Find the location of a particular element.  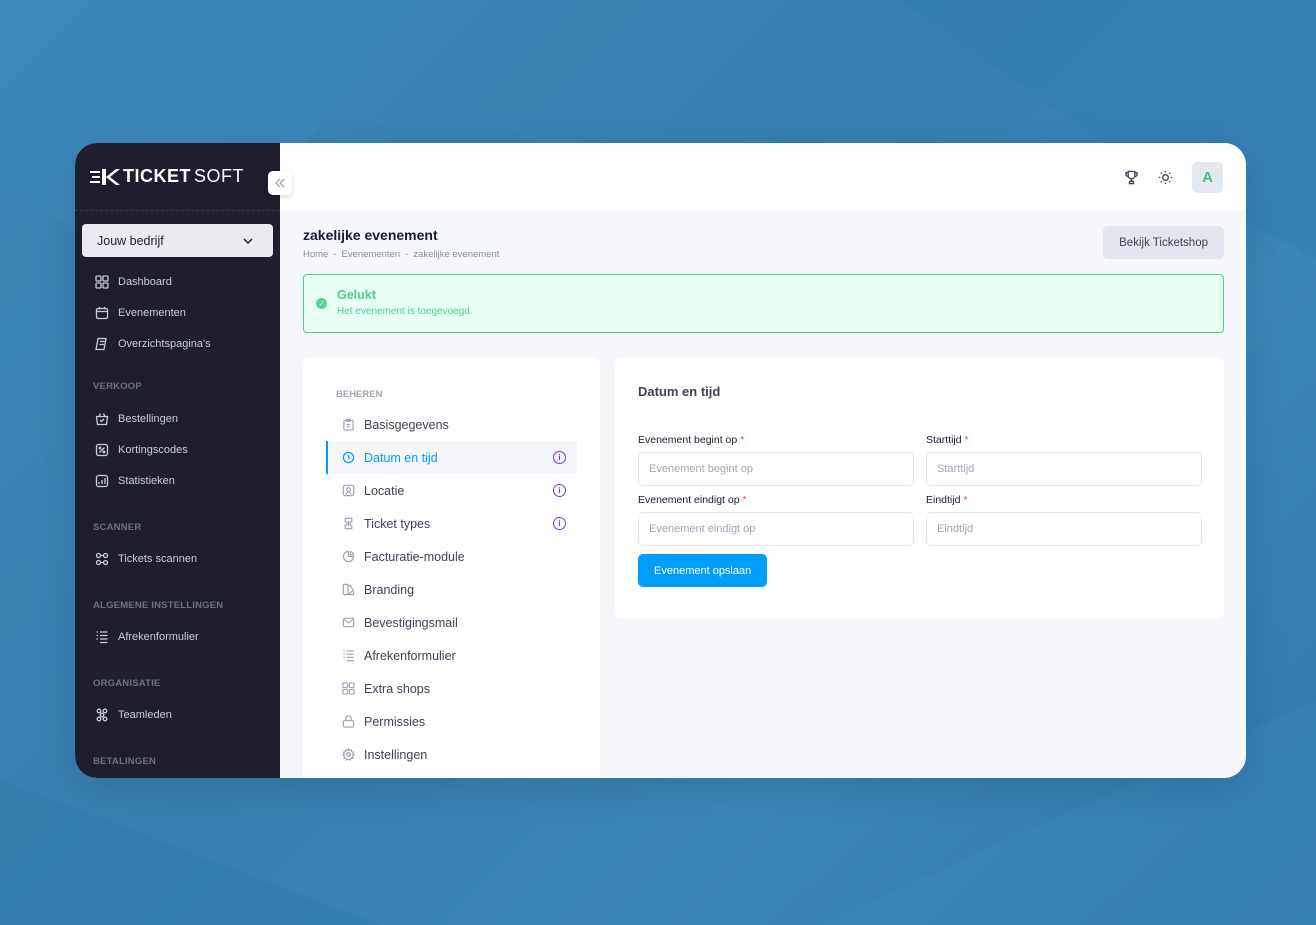

ticket-icon is located at coordinates (348, 523).